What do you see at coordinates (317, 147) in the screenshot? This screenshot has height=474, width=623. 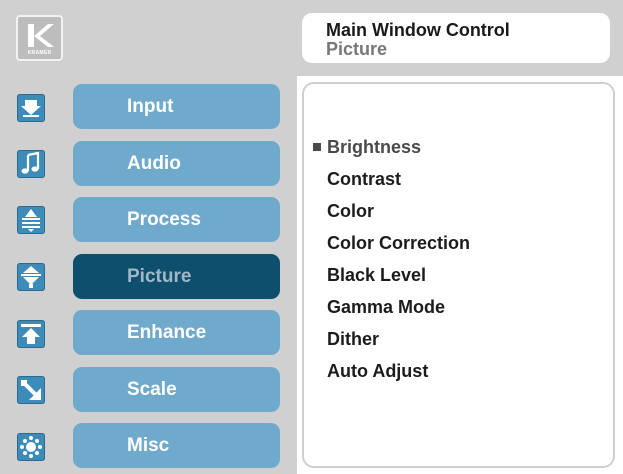 I see `selection-marker-icon` at bounding box center [317, 147].